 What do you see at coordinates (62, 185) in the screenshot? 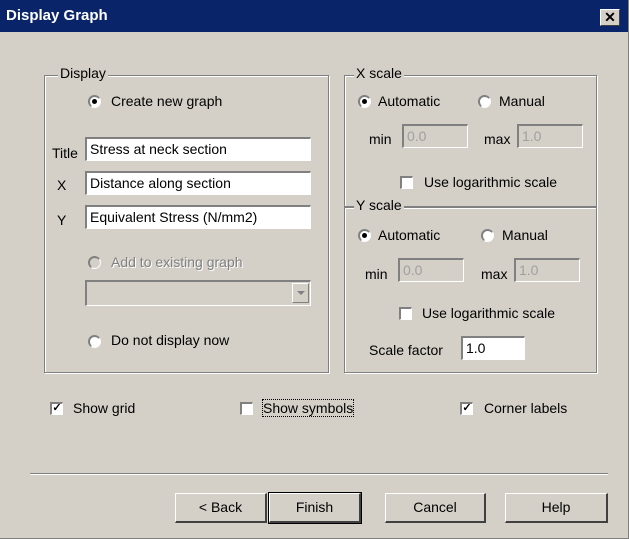
I see `x-field-label: X` at bounding box center [62, 185].